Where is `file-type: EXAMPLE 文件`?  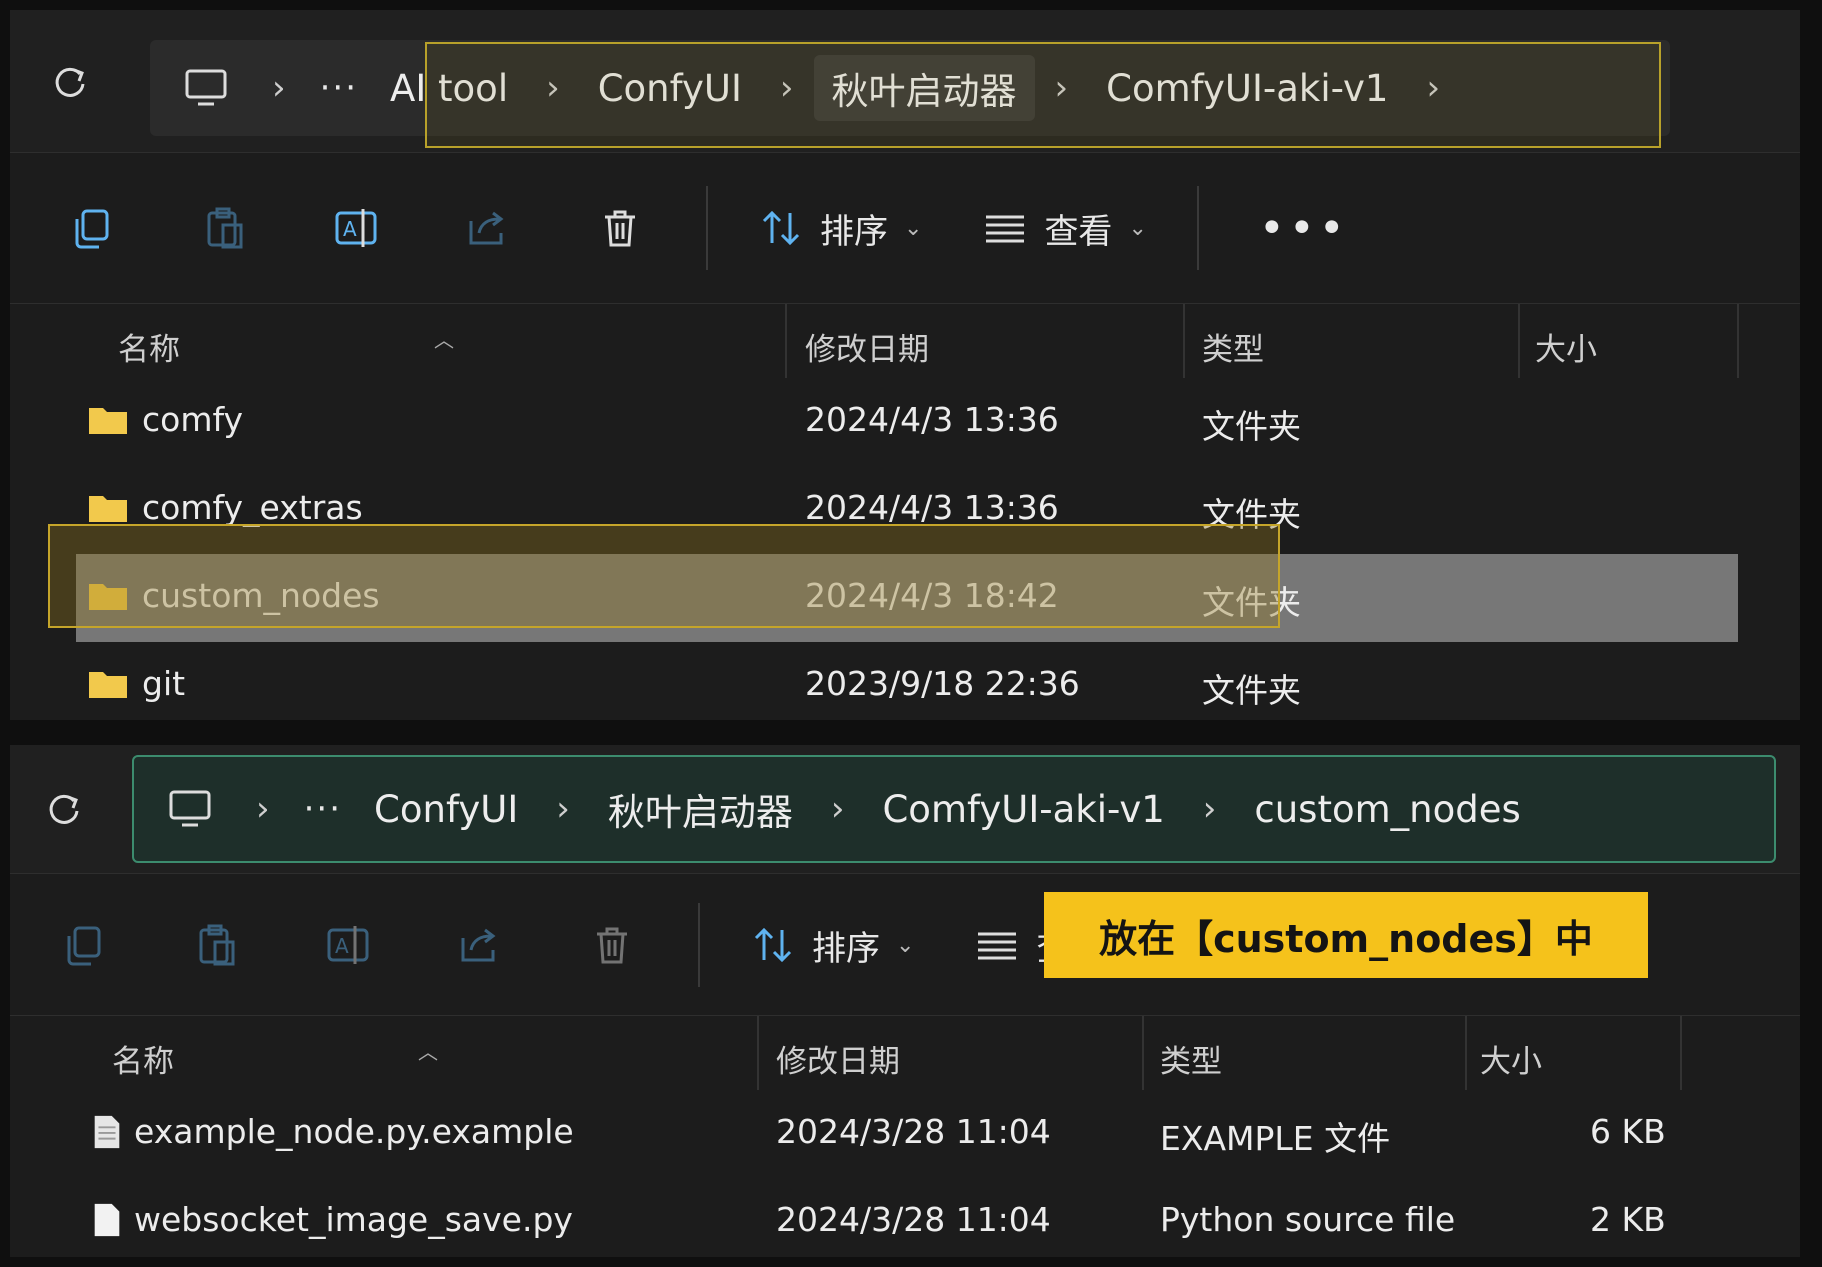
file-type: EXAMPLE 文件 is located at coordinates (1275, 1138).